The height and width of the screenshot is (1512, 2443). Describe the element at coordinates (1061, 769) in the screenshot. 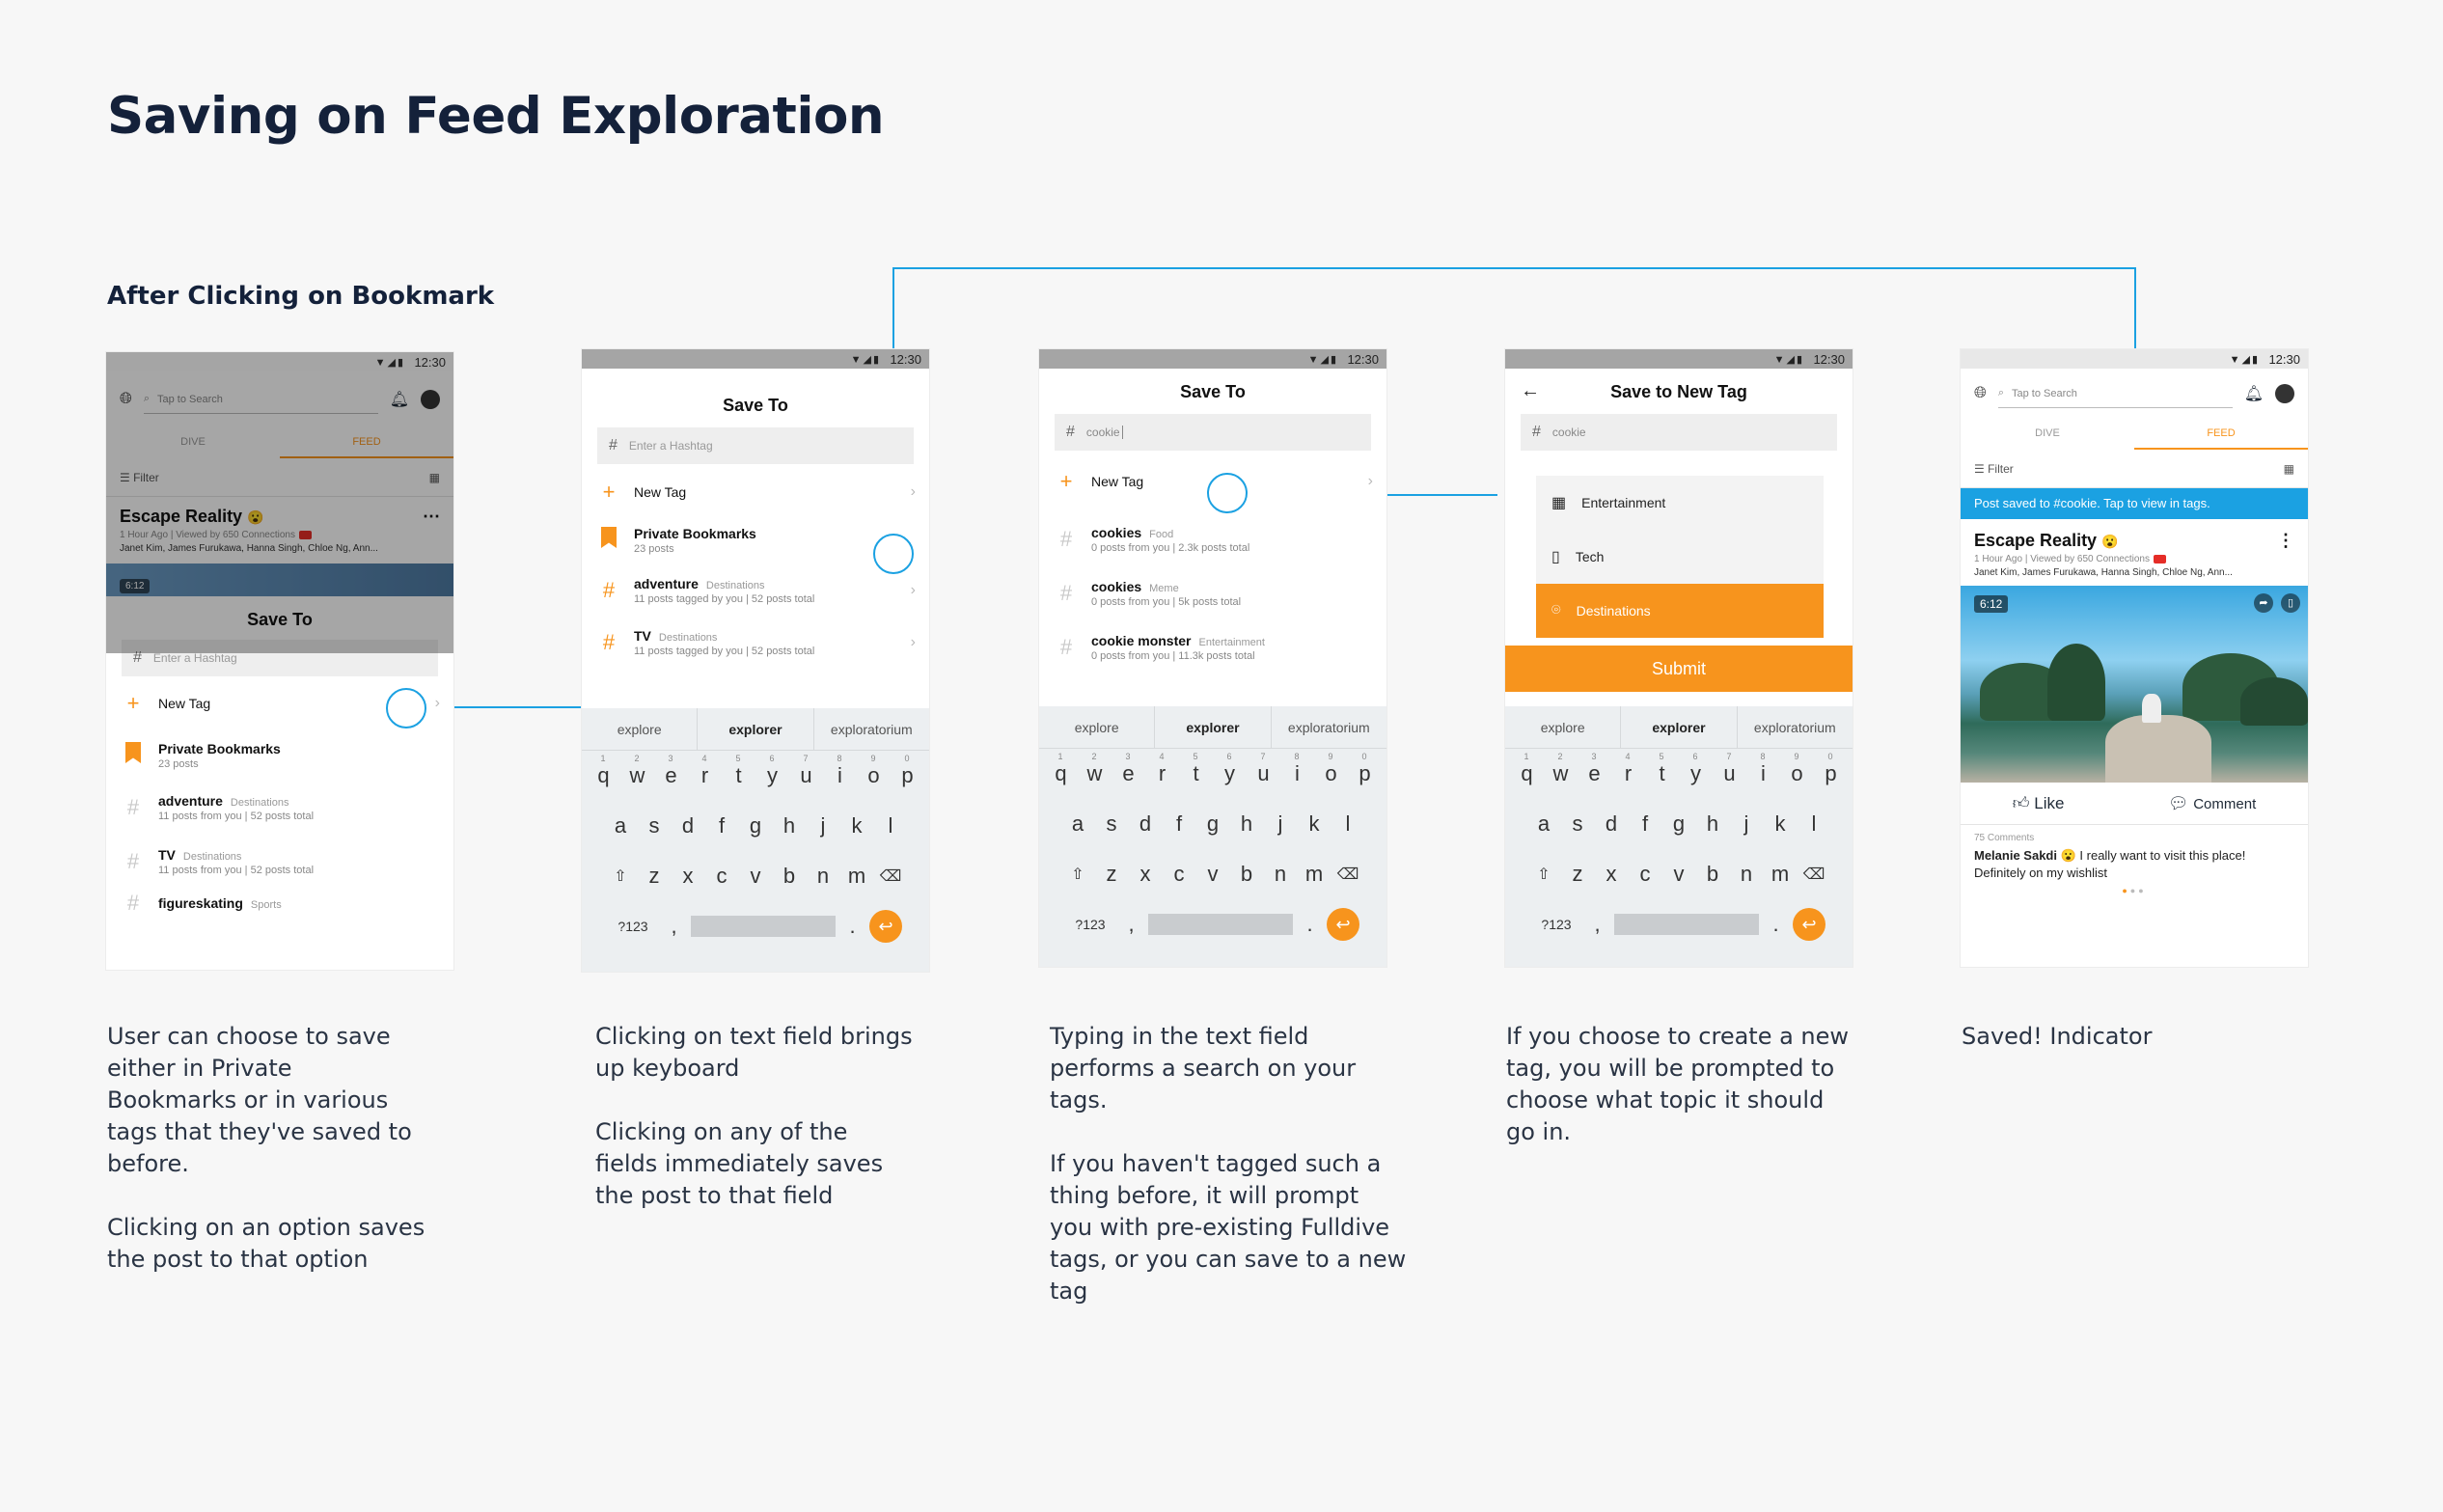

I see `key: 1q` at that location.